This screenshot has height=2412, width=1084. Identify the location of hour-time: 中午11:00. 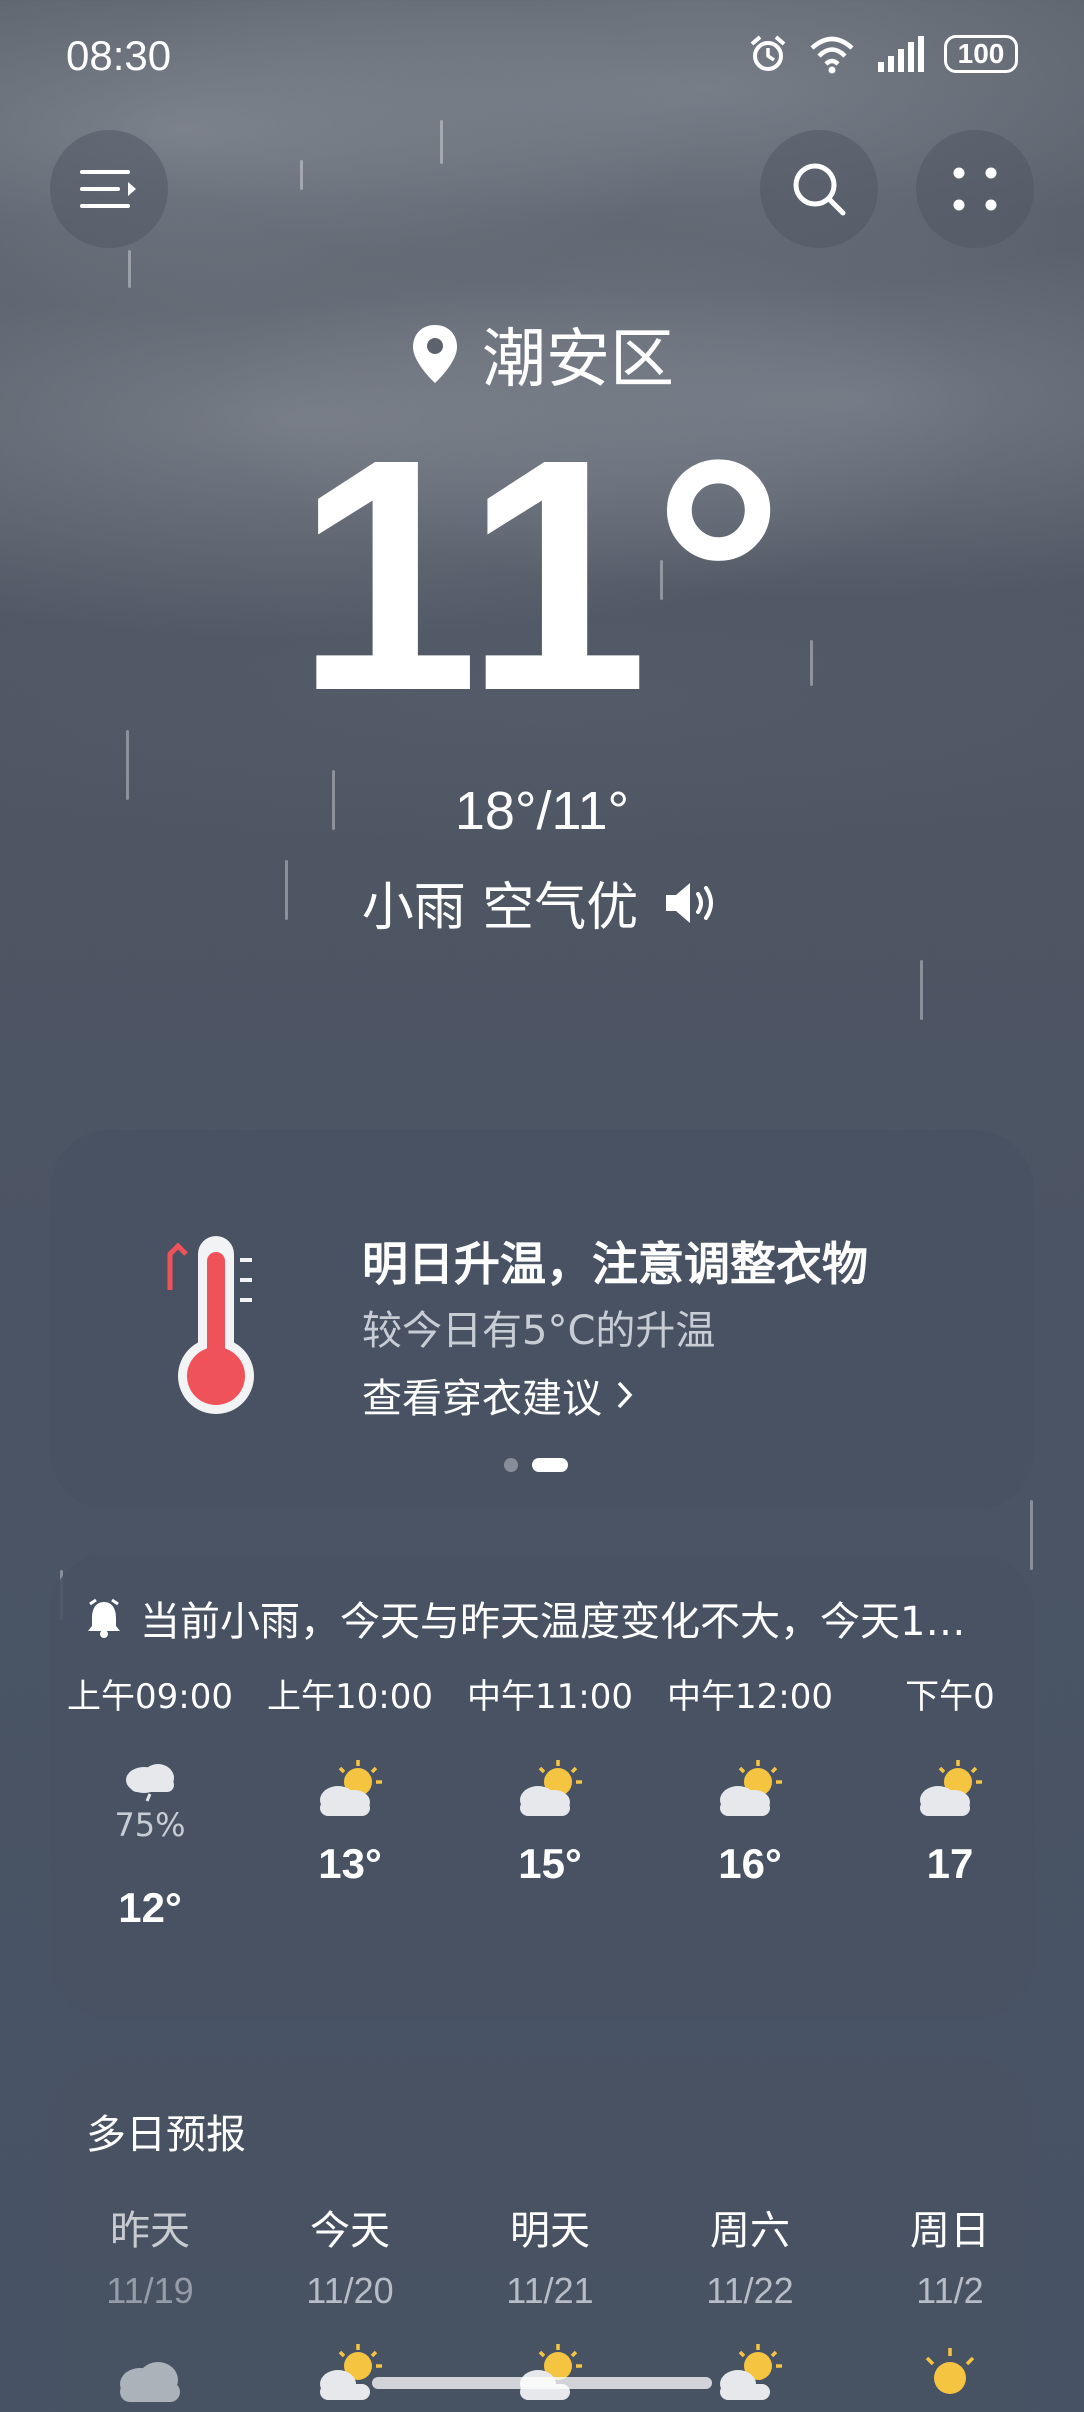
(550, 1697).